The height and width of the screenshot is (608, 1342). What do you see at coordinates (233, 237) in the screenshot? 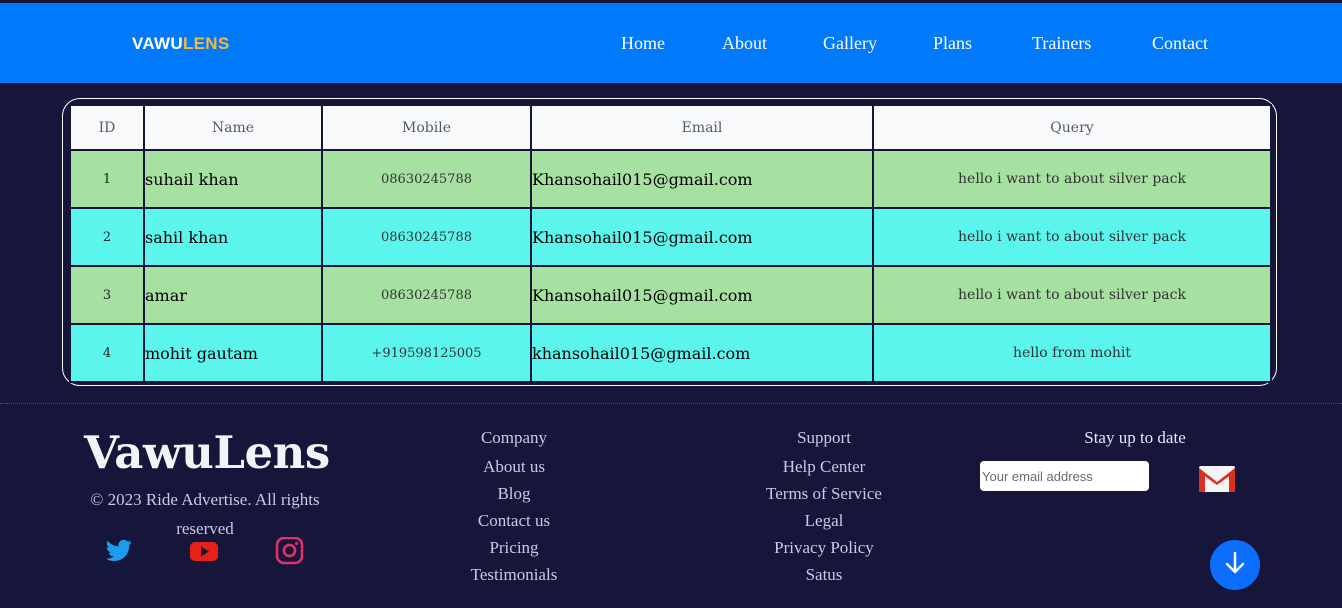
I see `cell-name: sahil khan` at bounding box center [233, 237].